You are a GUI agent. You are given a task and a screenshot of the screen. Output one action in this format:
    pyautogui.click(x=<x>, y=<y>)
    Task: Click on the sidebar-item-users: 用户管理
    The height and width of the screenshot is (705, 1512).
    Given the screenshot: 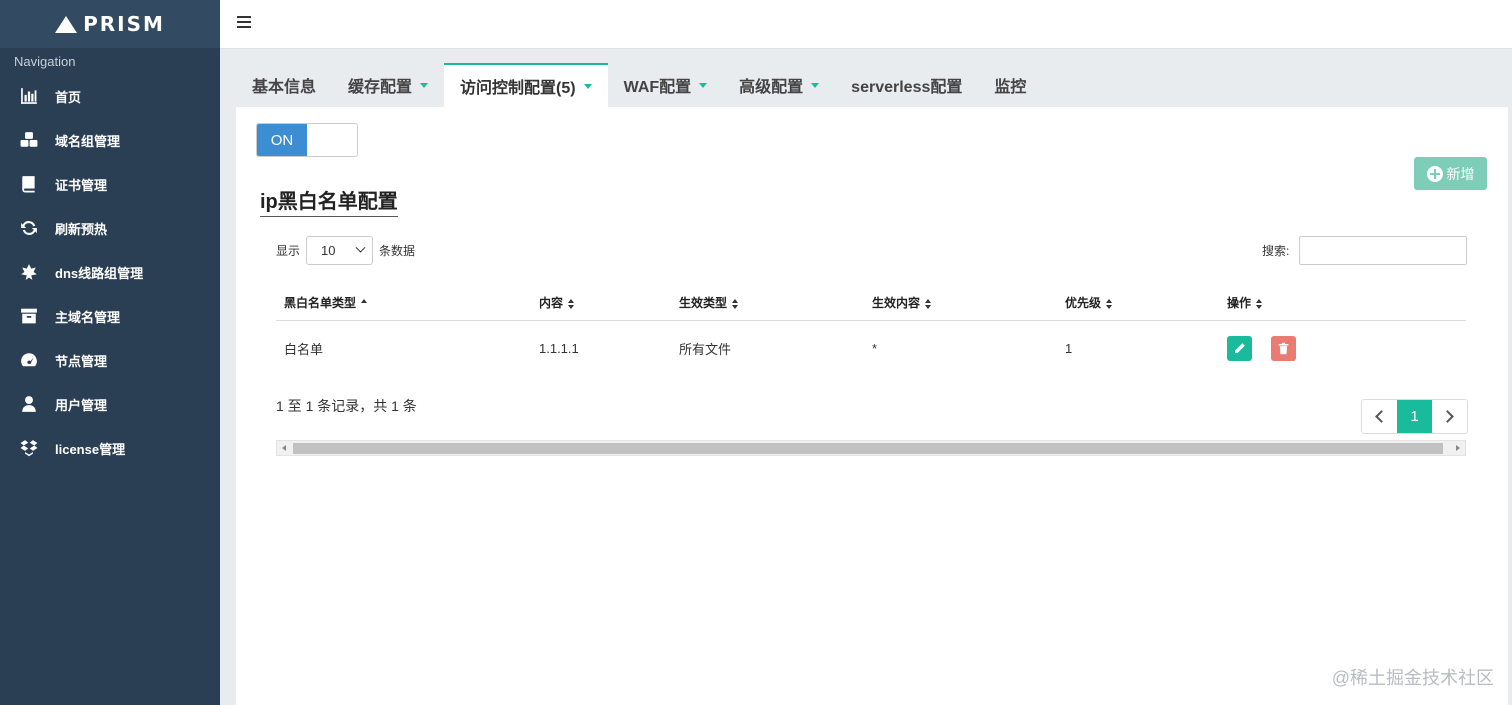 What is the action you would take?
    pyautogui.click(x=110, y=404)
    